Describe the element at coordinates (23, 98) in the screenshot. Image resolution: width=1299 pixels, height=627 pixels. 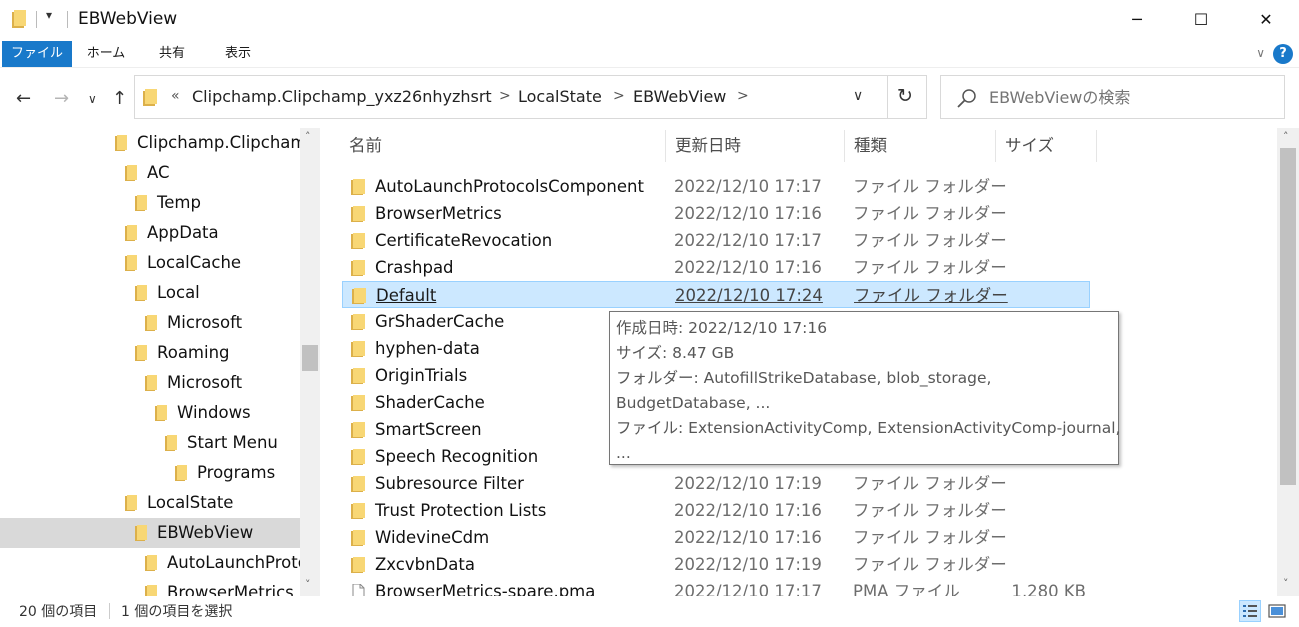
I see `back-button: ←` at that location.